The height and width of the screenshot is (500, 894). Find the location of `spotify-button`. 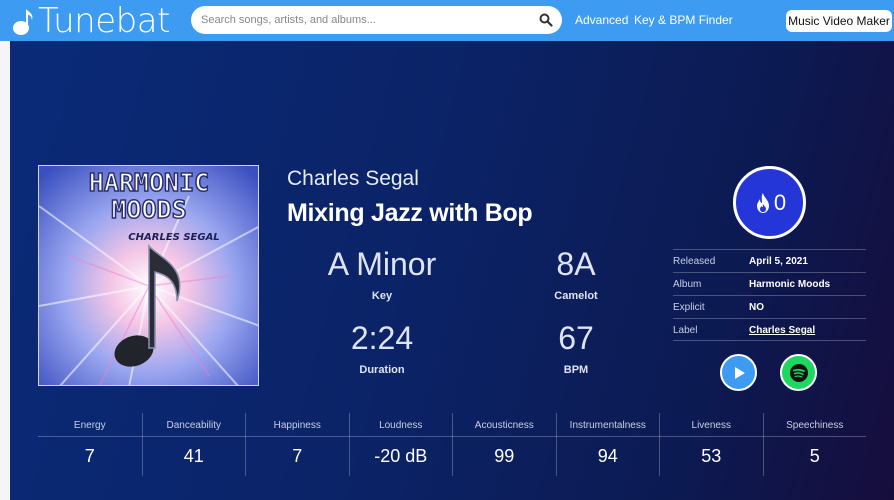

spotify-button is located at coordinates (798, 372).